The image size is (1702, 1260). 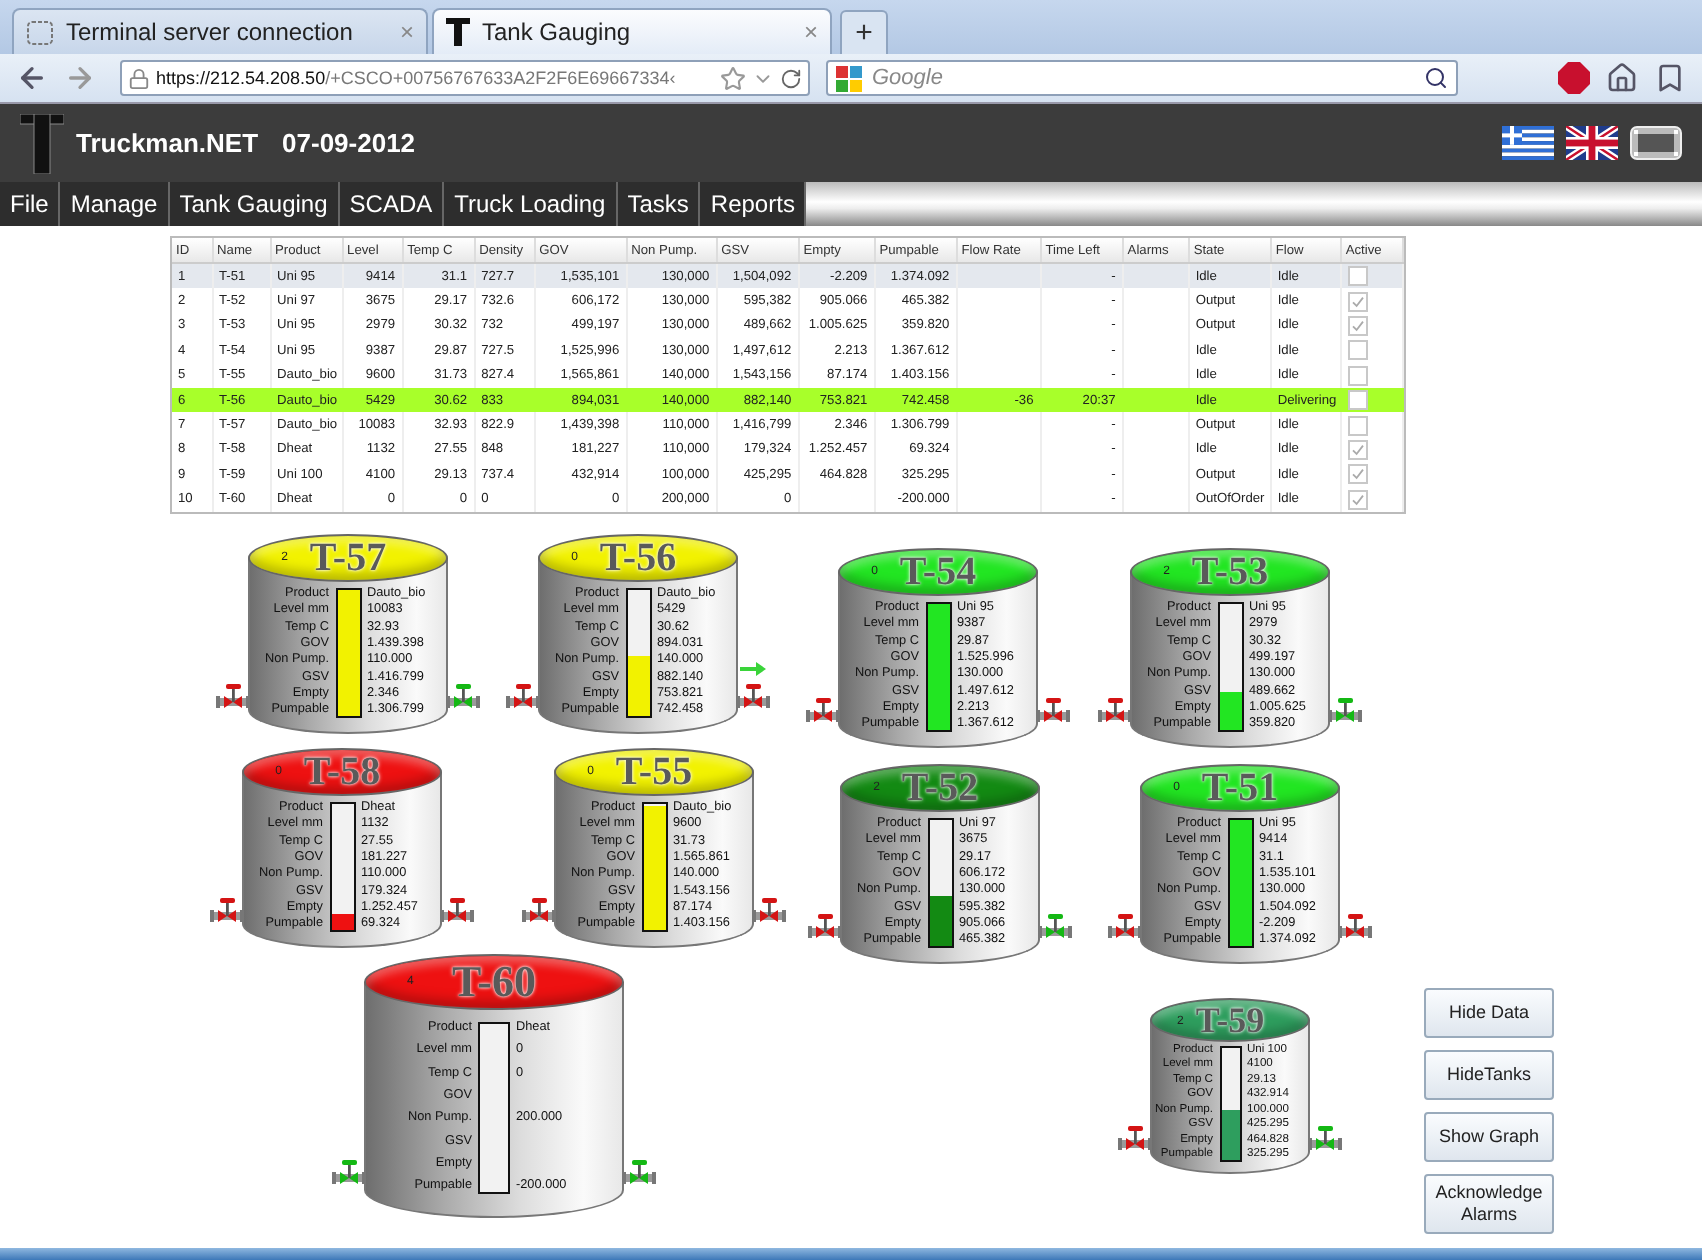 What do you see at coordinates (1528, 143) in the screenshot?
I see `greek-flag-icon` at bounding box center [1528, 143].